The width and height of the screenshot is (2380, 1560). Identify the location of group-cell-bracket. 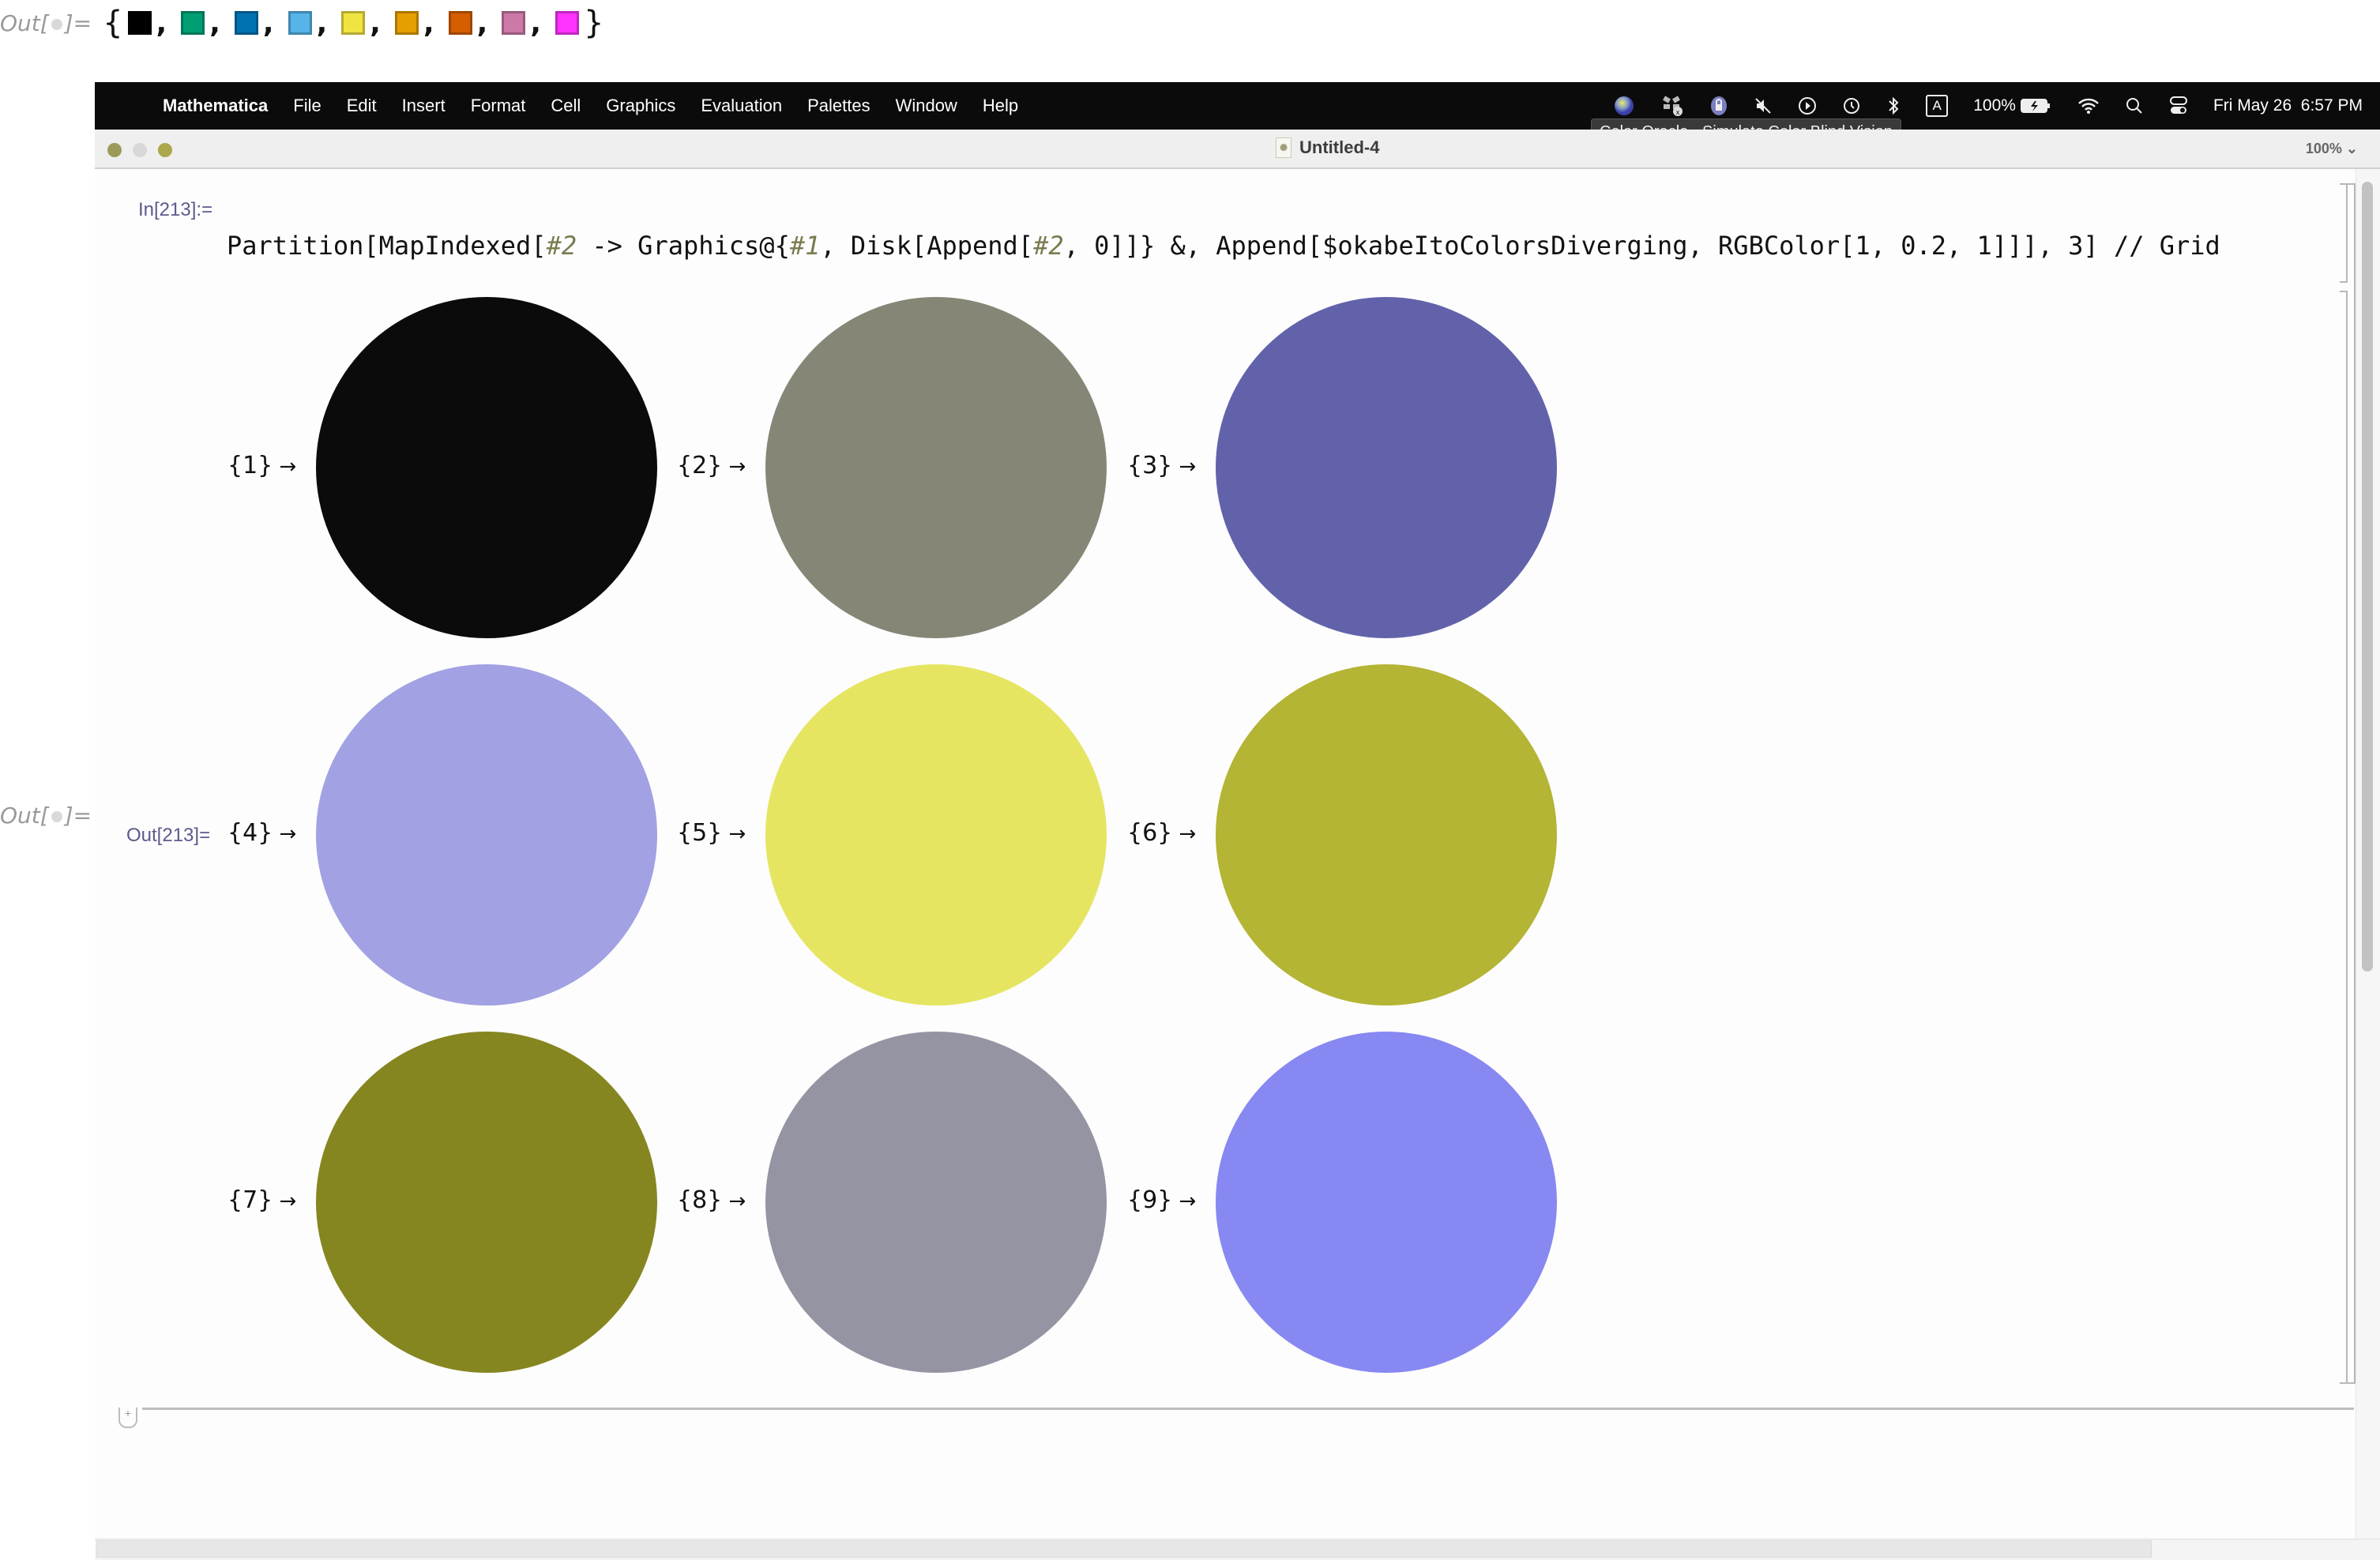
(2352, 783).